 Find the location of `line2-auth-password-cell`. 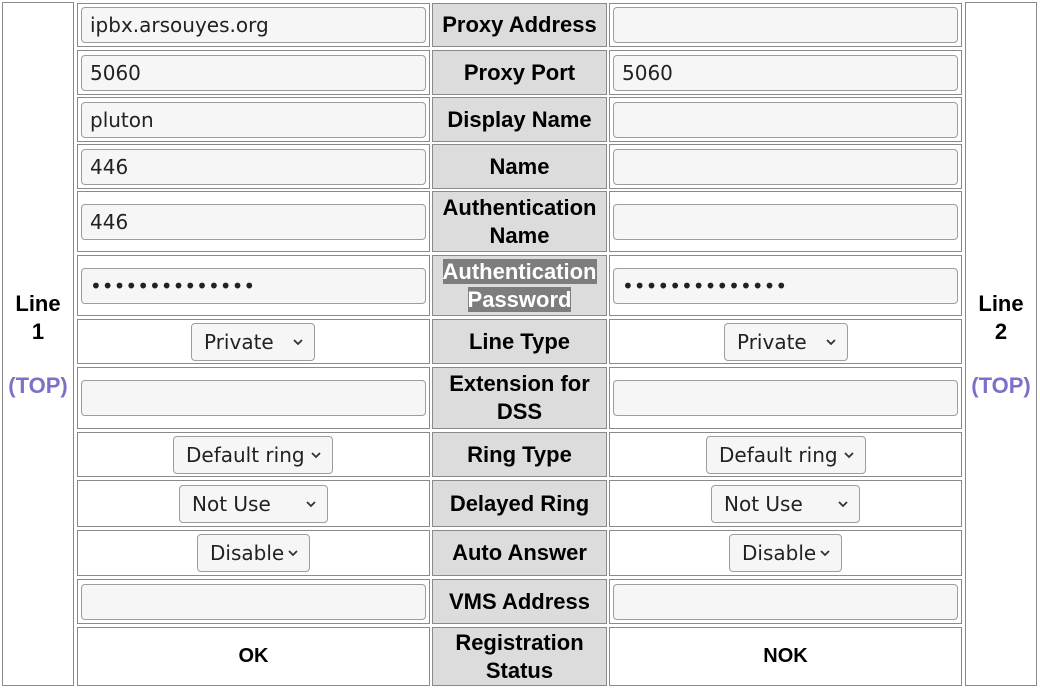

line2-auth-password-cell is located at coordinates (785, 285).